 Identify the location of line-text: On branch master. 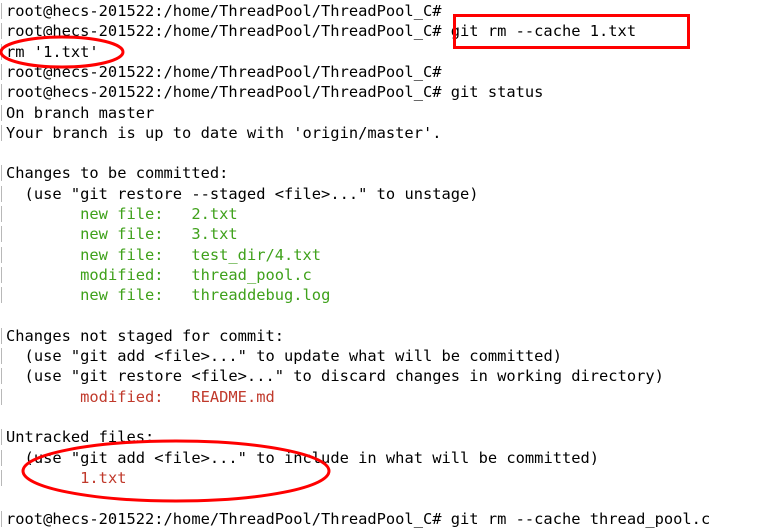
(80, 112).